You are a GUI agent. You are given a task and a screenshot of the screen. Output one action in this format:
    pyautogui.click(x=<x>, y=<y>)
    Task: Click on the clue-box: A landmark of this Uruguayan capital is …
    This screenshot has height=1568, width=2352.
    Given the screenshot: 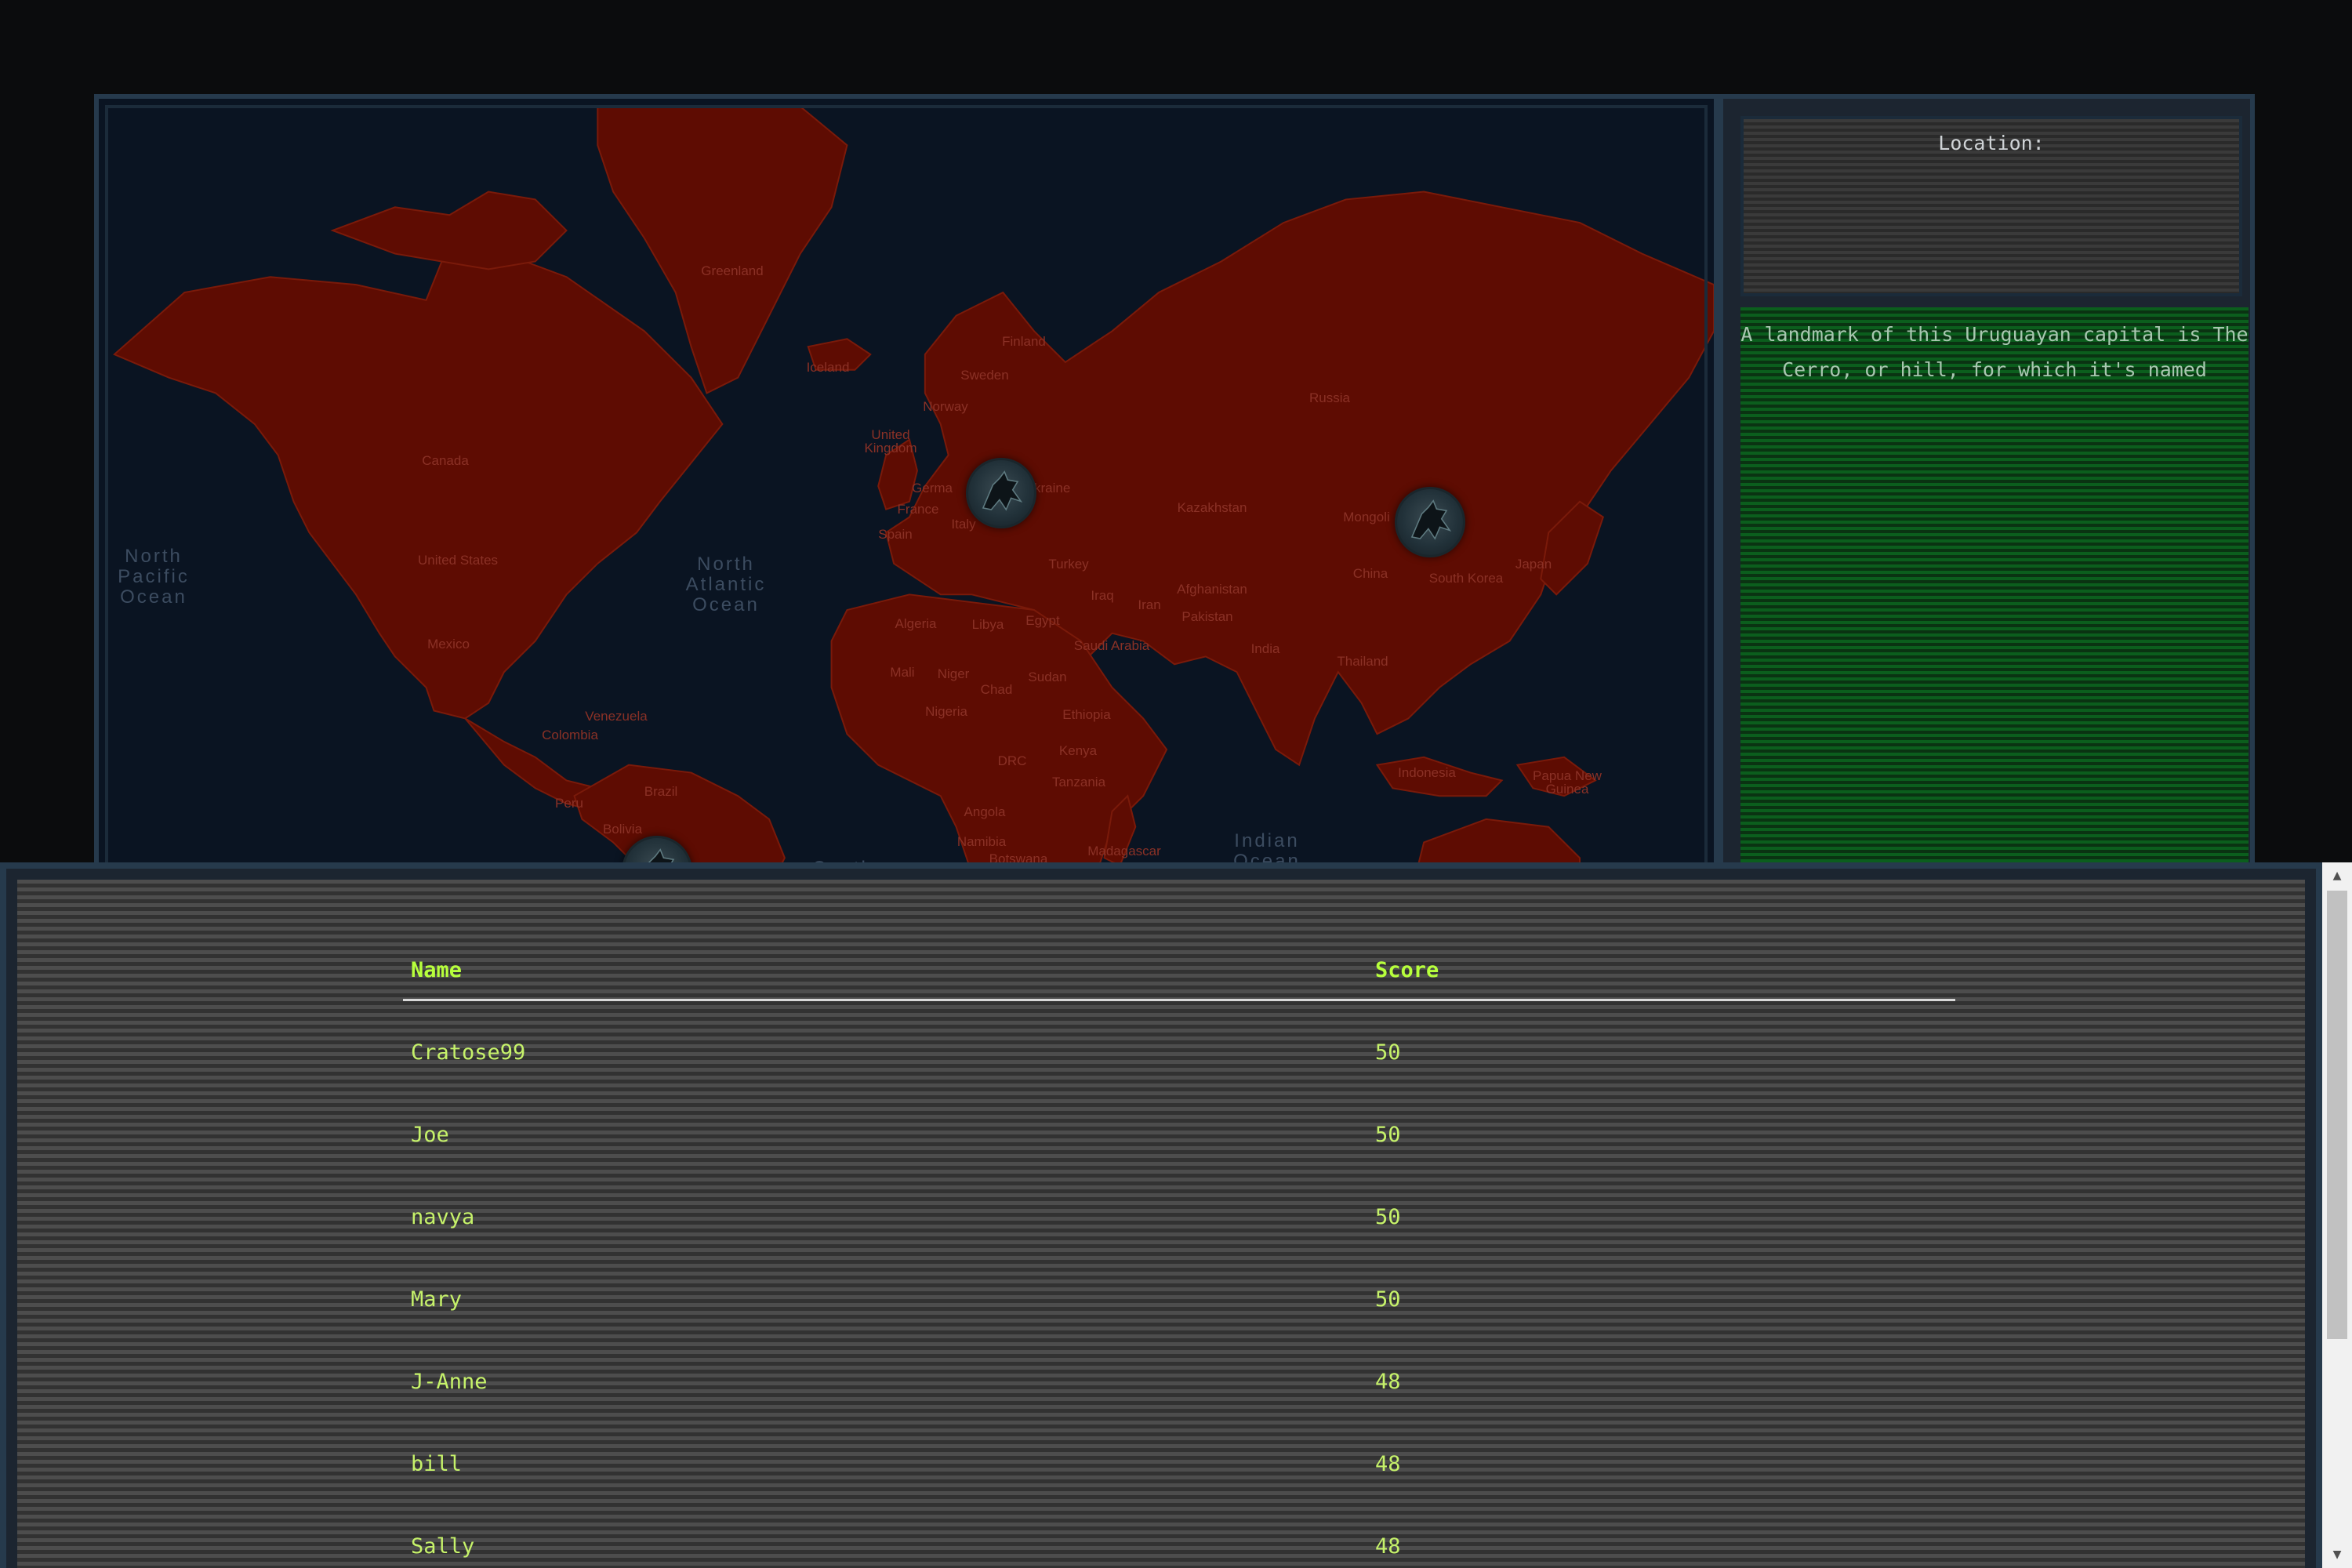 What is the action you would take?
    pyautogui.click(x=1995, y=590)
    